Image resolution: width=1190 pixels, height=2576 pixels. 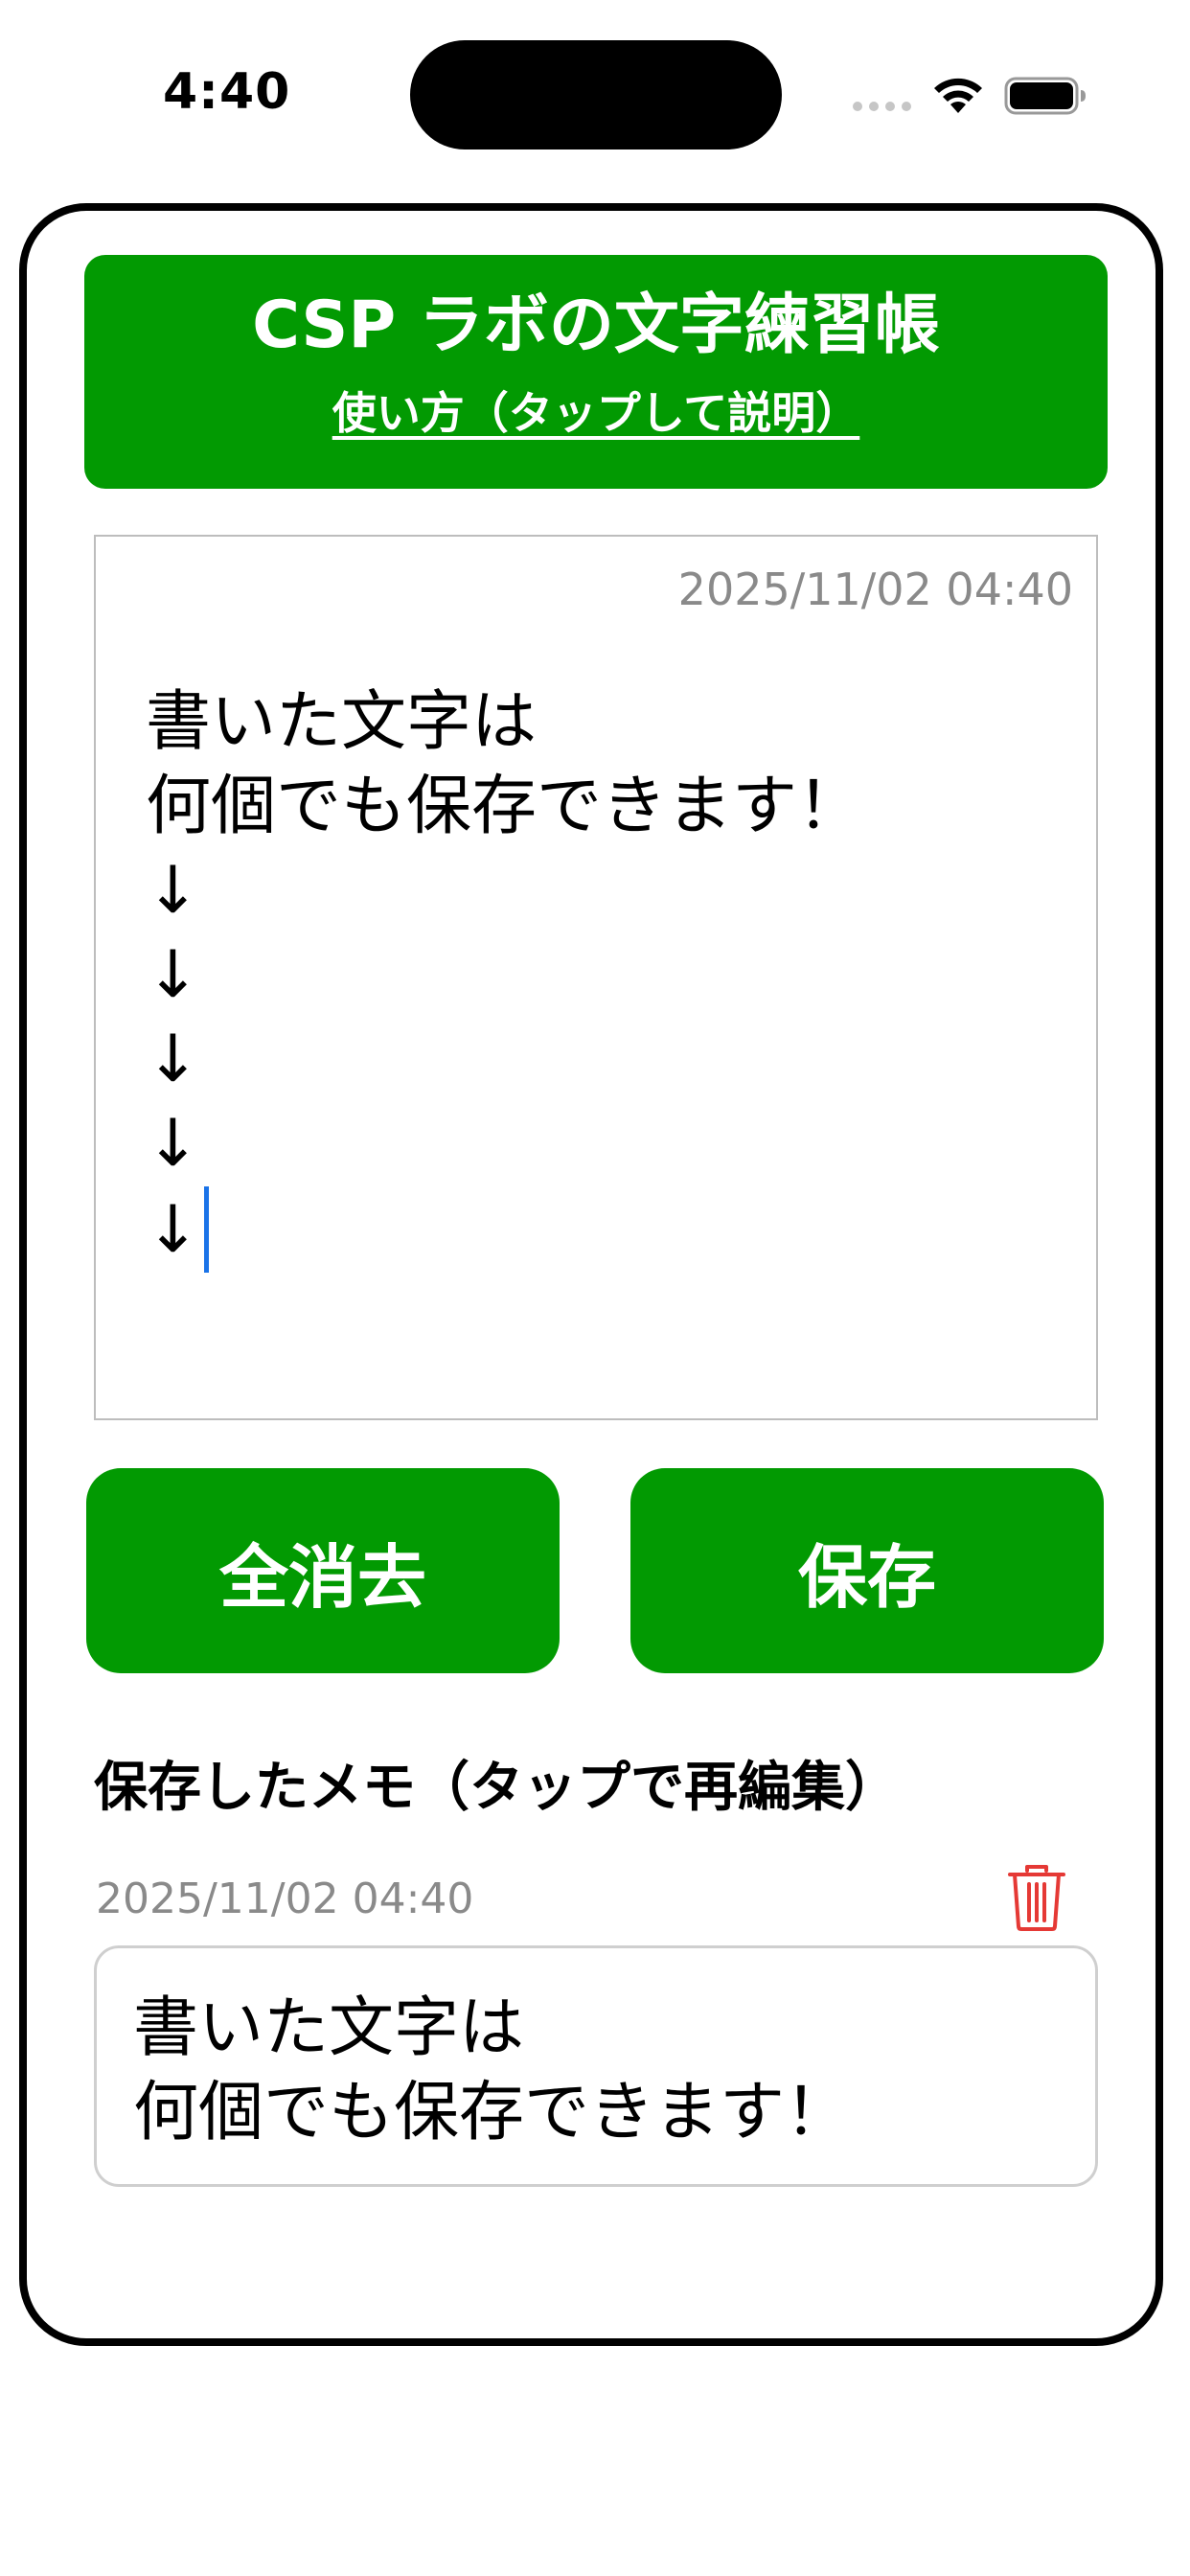 What do you see at coordinates (875, 589) in the screenshot?
I see `editor-timestamp: 2025/11/02 04:40` at bounding box center [875, 589].